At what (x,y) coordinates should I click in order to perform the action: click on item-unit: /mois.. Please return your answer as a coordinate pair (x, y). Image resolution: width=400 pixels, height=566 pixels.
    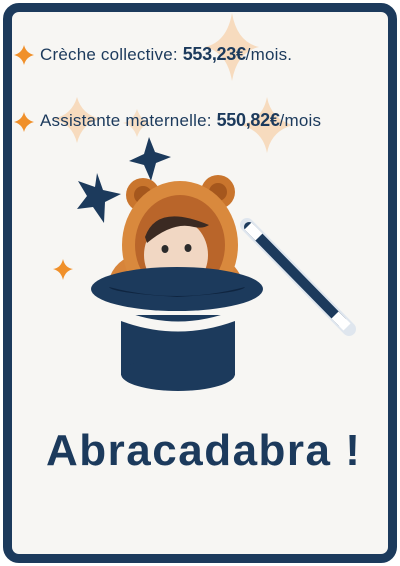
    Looking at the image, I should click on (269, 54).